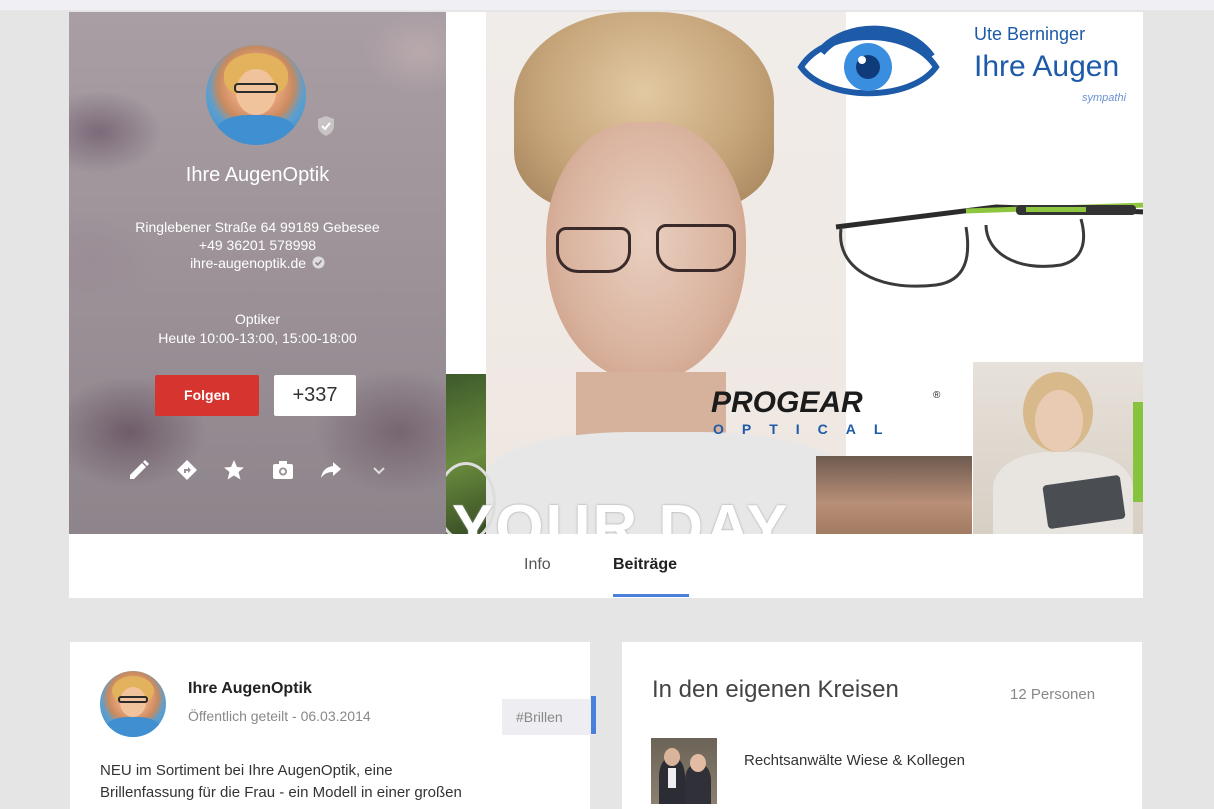 The height and width of the screenshot is (809, 1214). What do you see at coordinates (651, 595) in the screenshot?
I see `active-tab-indicator` at bounding box center [651, 595].